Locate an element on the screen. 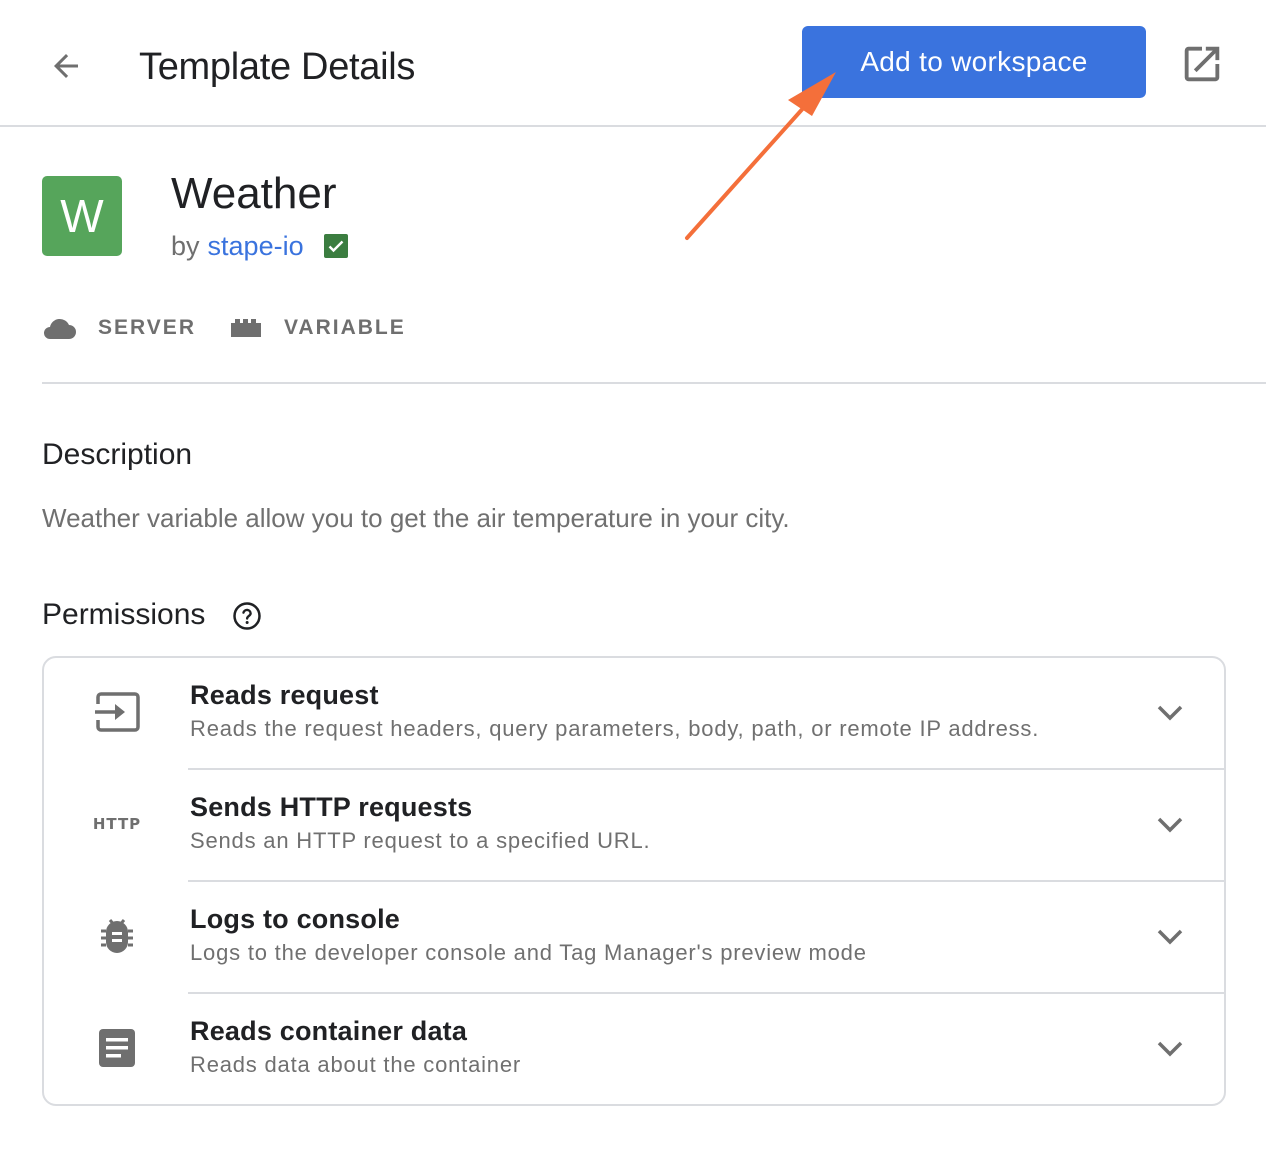 This screenshot has width=1266, height=1150. document-icon is located at coordinates (117, 1048).